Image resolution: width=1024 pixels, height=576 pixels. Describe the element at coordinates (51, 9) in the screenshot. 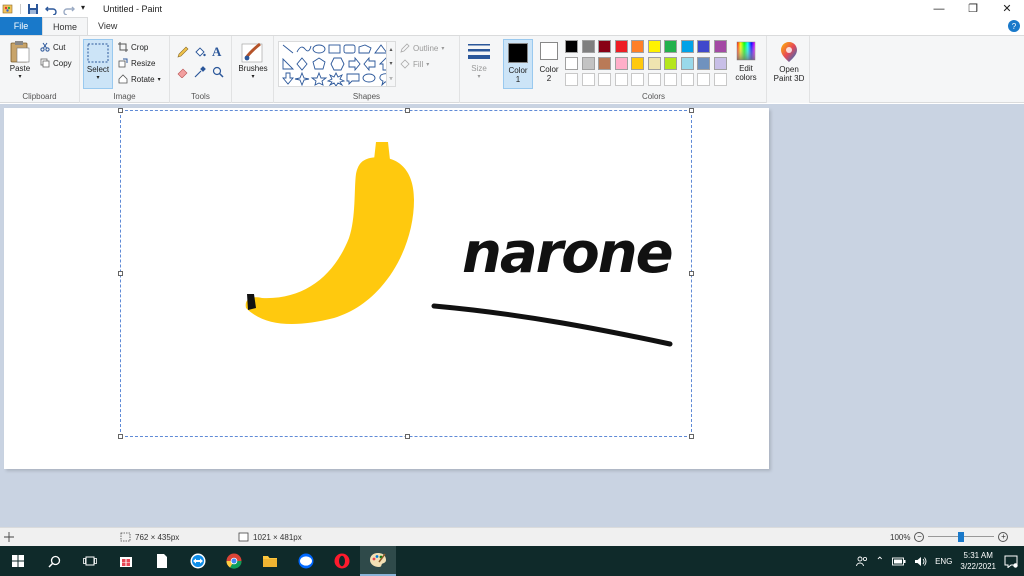

I see `undo-icon` at that location.